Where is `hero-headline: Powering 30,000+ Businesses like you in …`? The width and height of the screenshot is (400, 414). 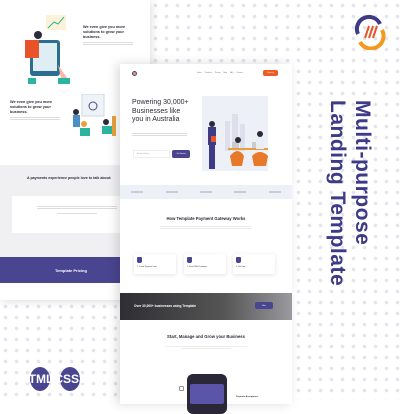
hero-headline: Powering 30,000+ Businesses like you in … is located at coordinates (160, 111).